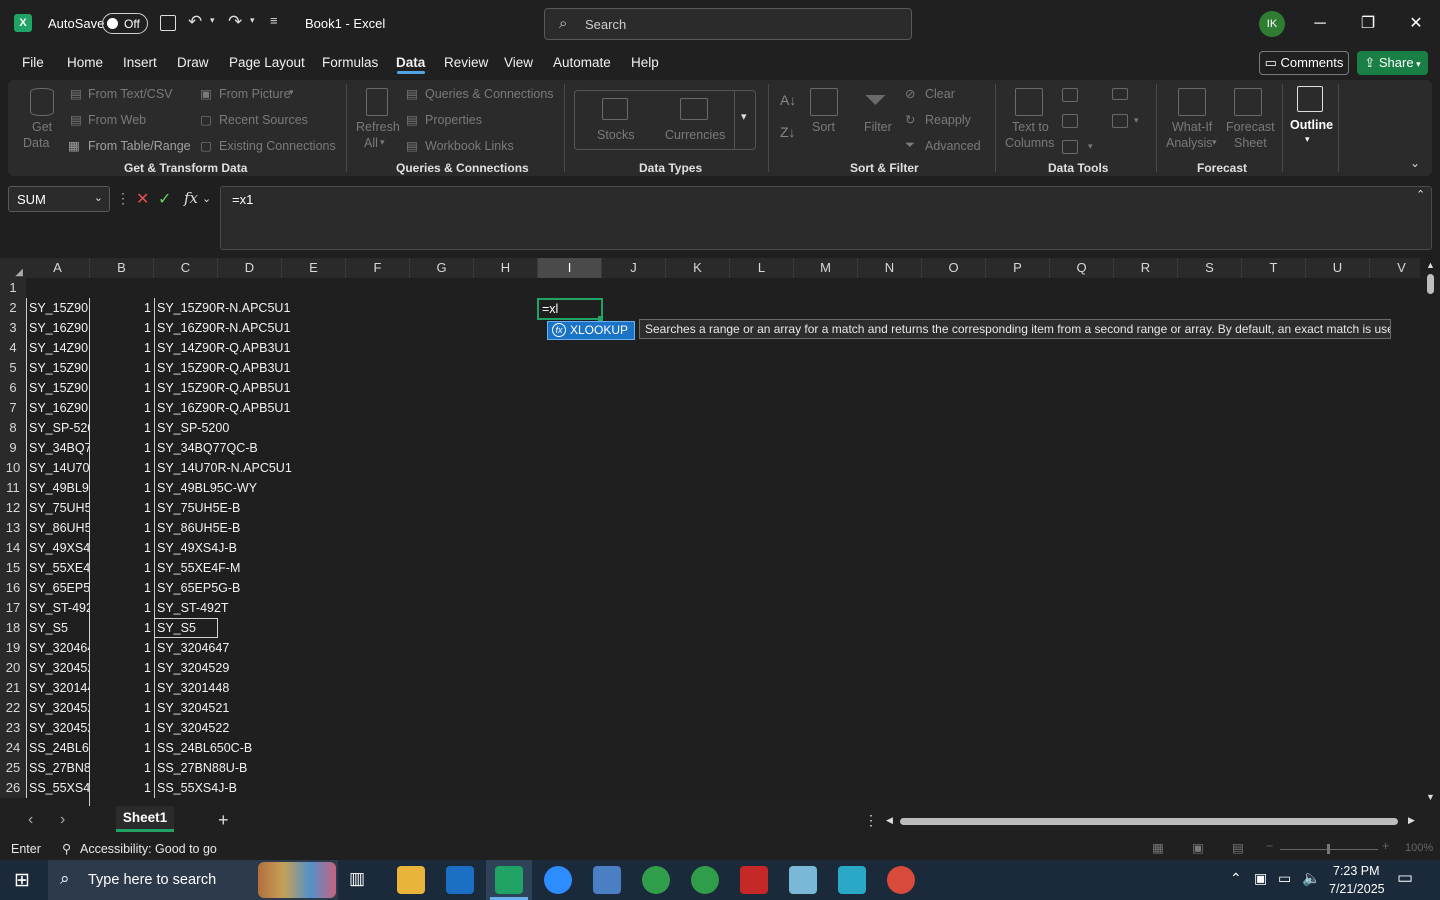 Image resolution: width=1440 pixels, height=900 pixels. Describe the element at coordinates (206, 198) in the screenshot. I see `fx-dropdown-icon: ⌄` at that location.